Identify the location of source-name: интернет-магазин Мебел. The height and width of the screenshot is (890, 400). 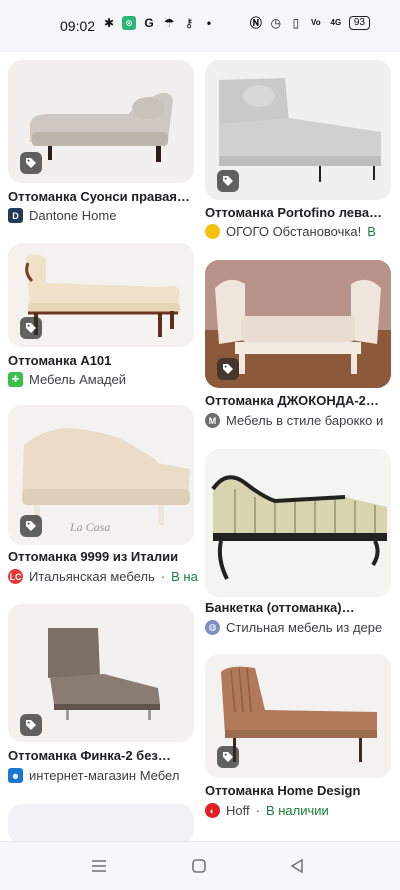
(104, 775).